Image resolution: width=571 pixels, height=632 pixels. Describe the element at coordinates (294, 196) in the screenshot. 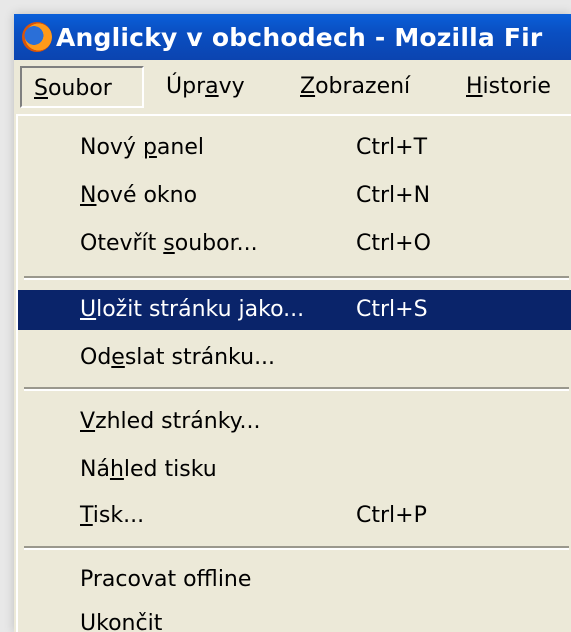

I see `menu-item-new-window: Nové okno Ctrl+N` at that location.